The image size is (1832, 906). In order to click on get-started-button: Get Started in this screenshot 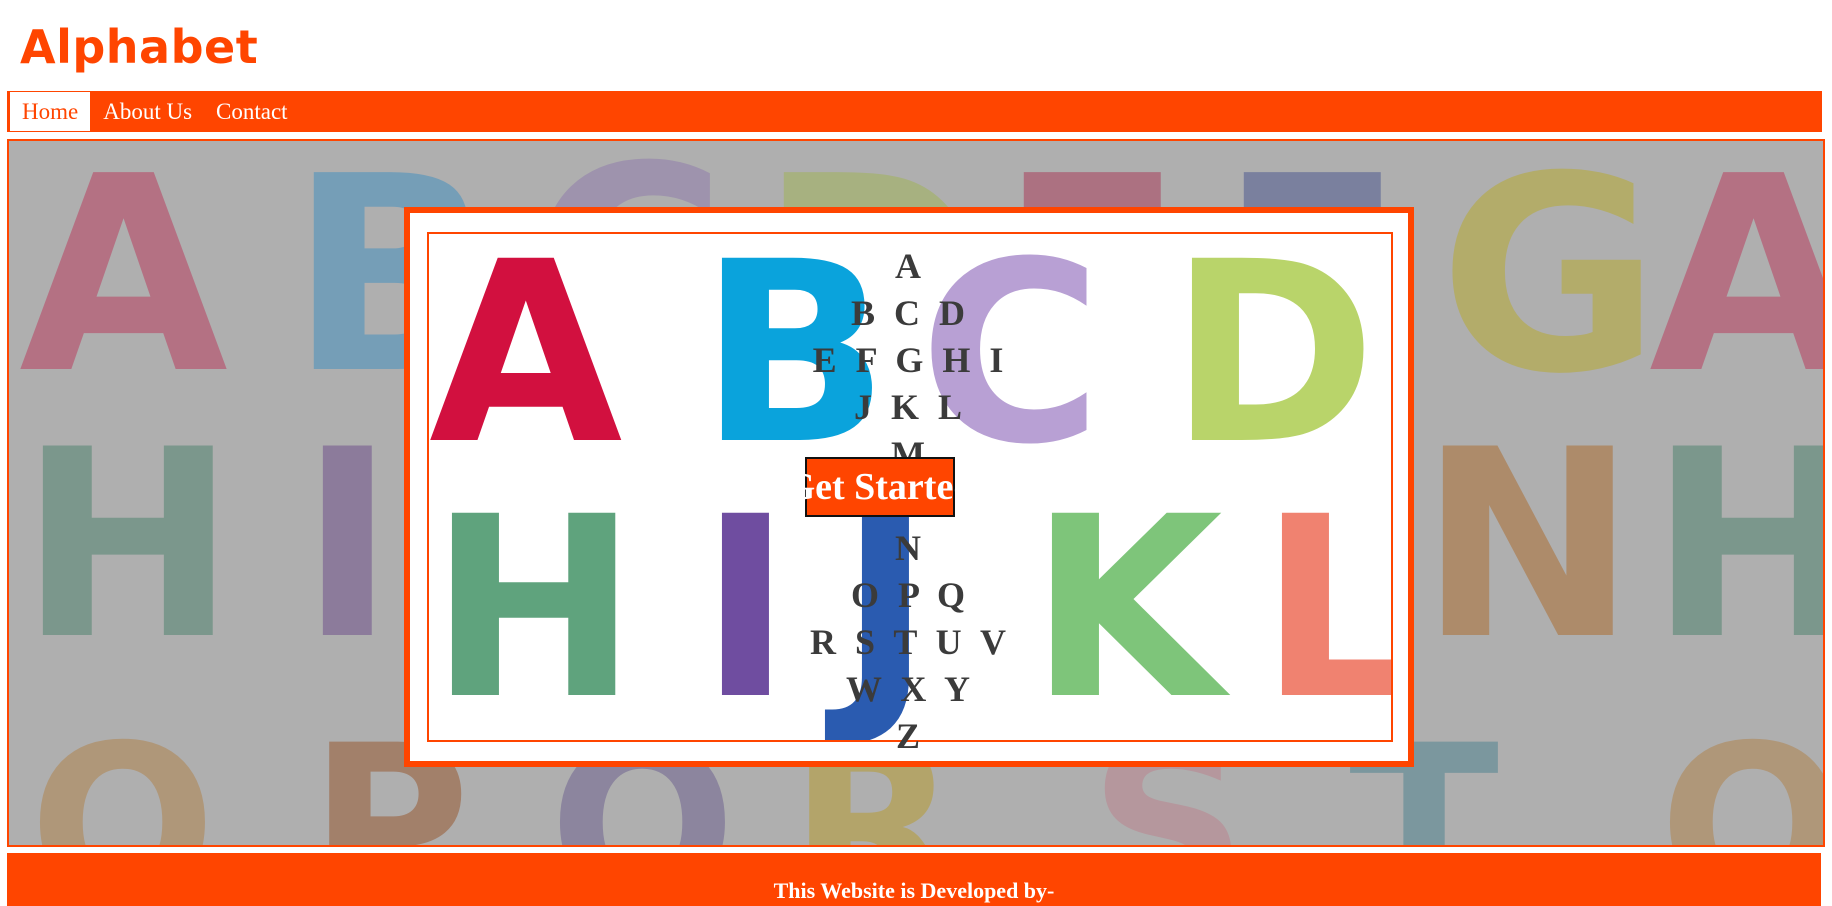, I will do `click(880, 487)`.